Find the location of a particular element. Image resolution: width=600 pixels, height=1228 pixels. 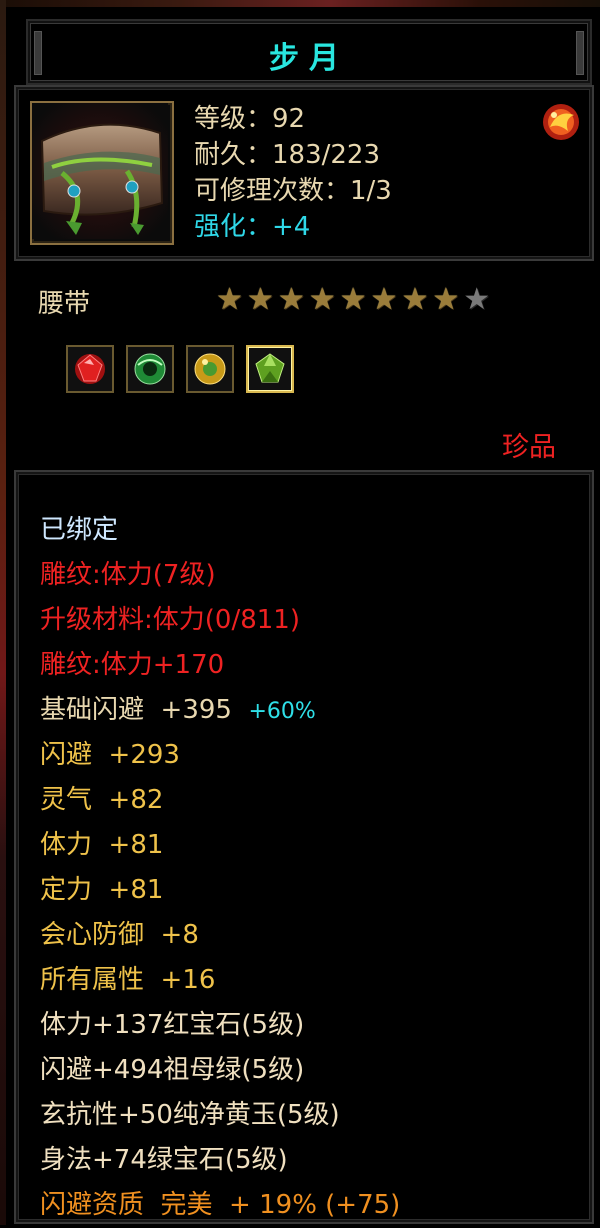

gem-bonus-line-3: 玄抗性+50纯净黄玉(5级) is located at coordinates (190, 1115).